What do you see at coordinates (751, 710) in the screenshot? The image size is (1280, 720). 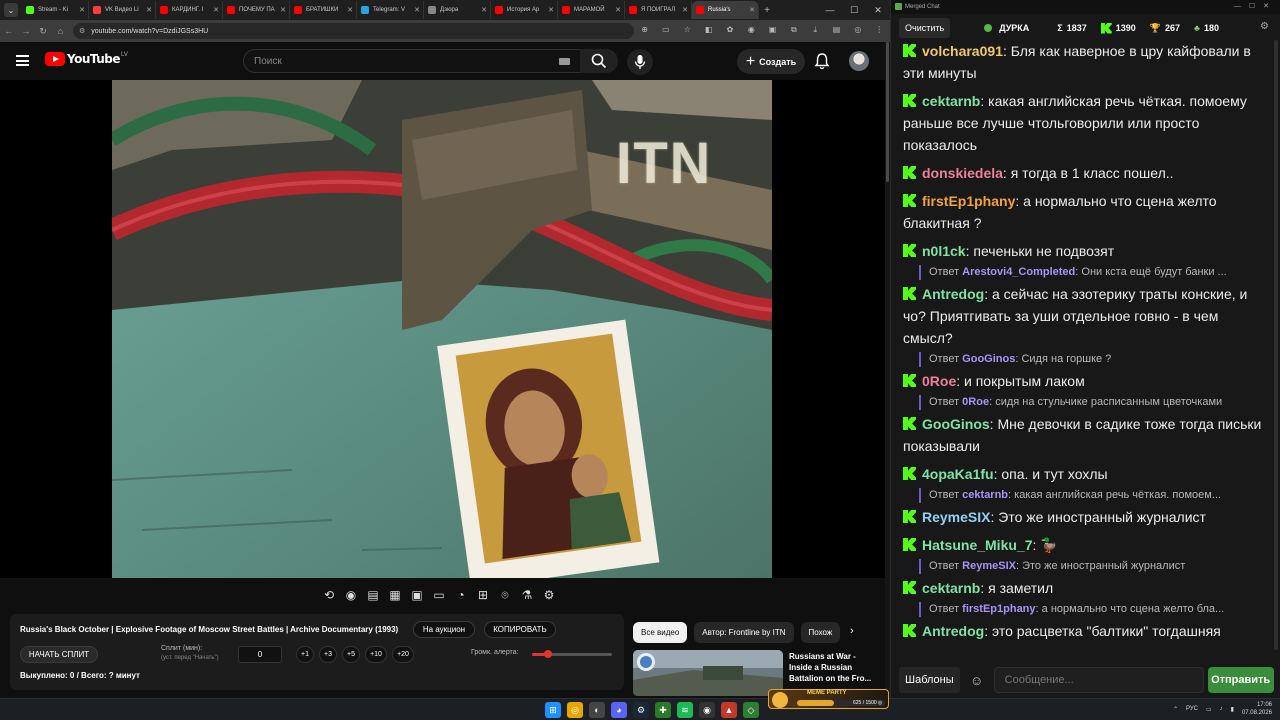 I see `app-icon: ◇` at bounding box center [751, 710].